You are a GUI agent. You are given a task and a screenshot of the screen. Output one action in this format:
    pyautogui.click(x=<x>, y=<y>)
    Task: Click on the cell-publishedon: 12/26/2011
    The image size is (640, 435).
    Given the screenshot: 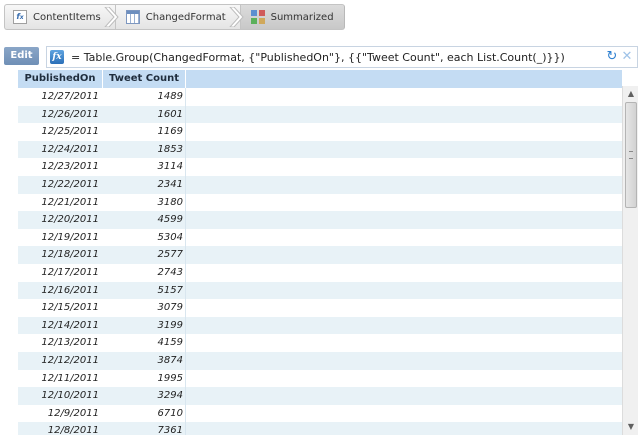 What is the action you would take?
    pyautogui.click(x=60, y=115)
    